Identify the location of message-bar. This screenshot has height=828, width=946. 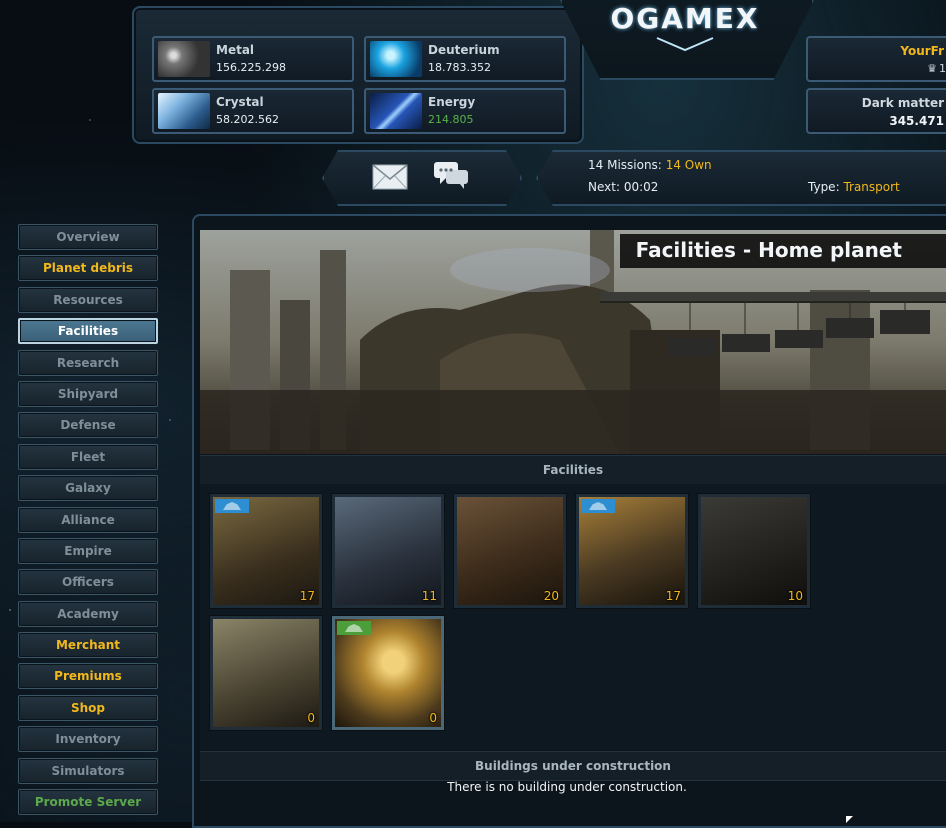
(422, 178).